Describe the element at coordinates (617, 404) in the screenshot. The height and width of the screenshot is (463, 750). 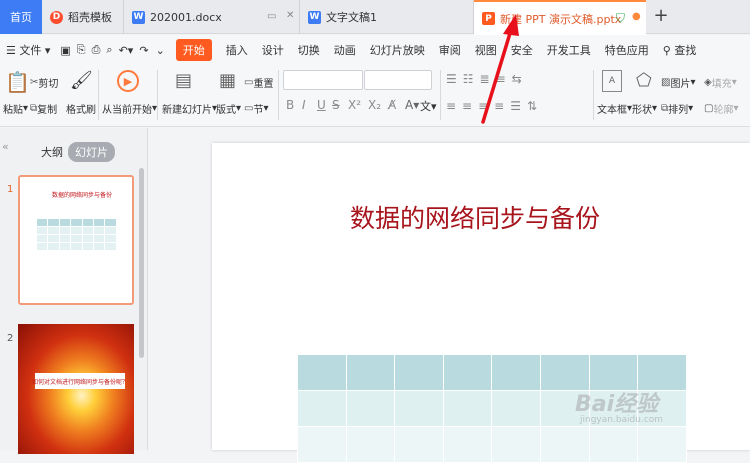
I see `watermark-logo: Bai经验` at that location.